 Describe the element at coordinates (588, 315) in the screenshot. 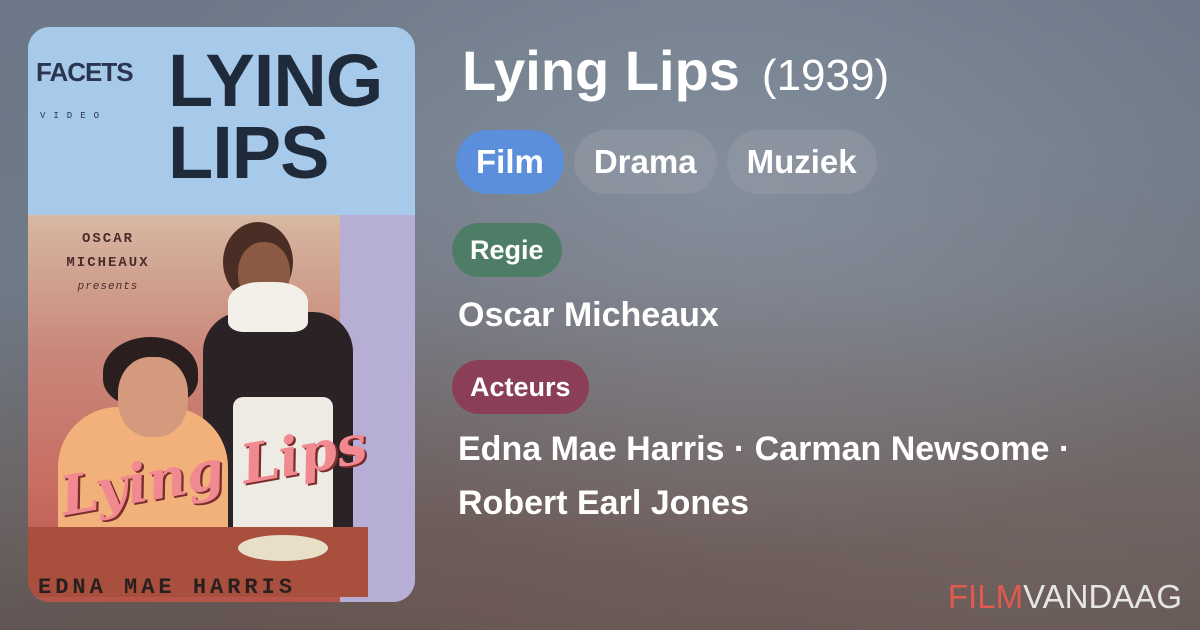

I see `director-name: Oscar Micheaux` at that location.